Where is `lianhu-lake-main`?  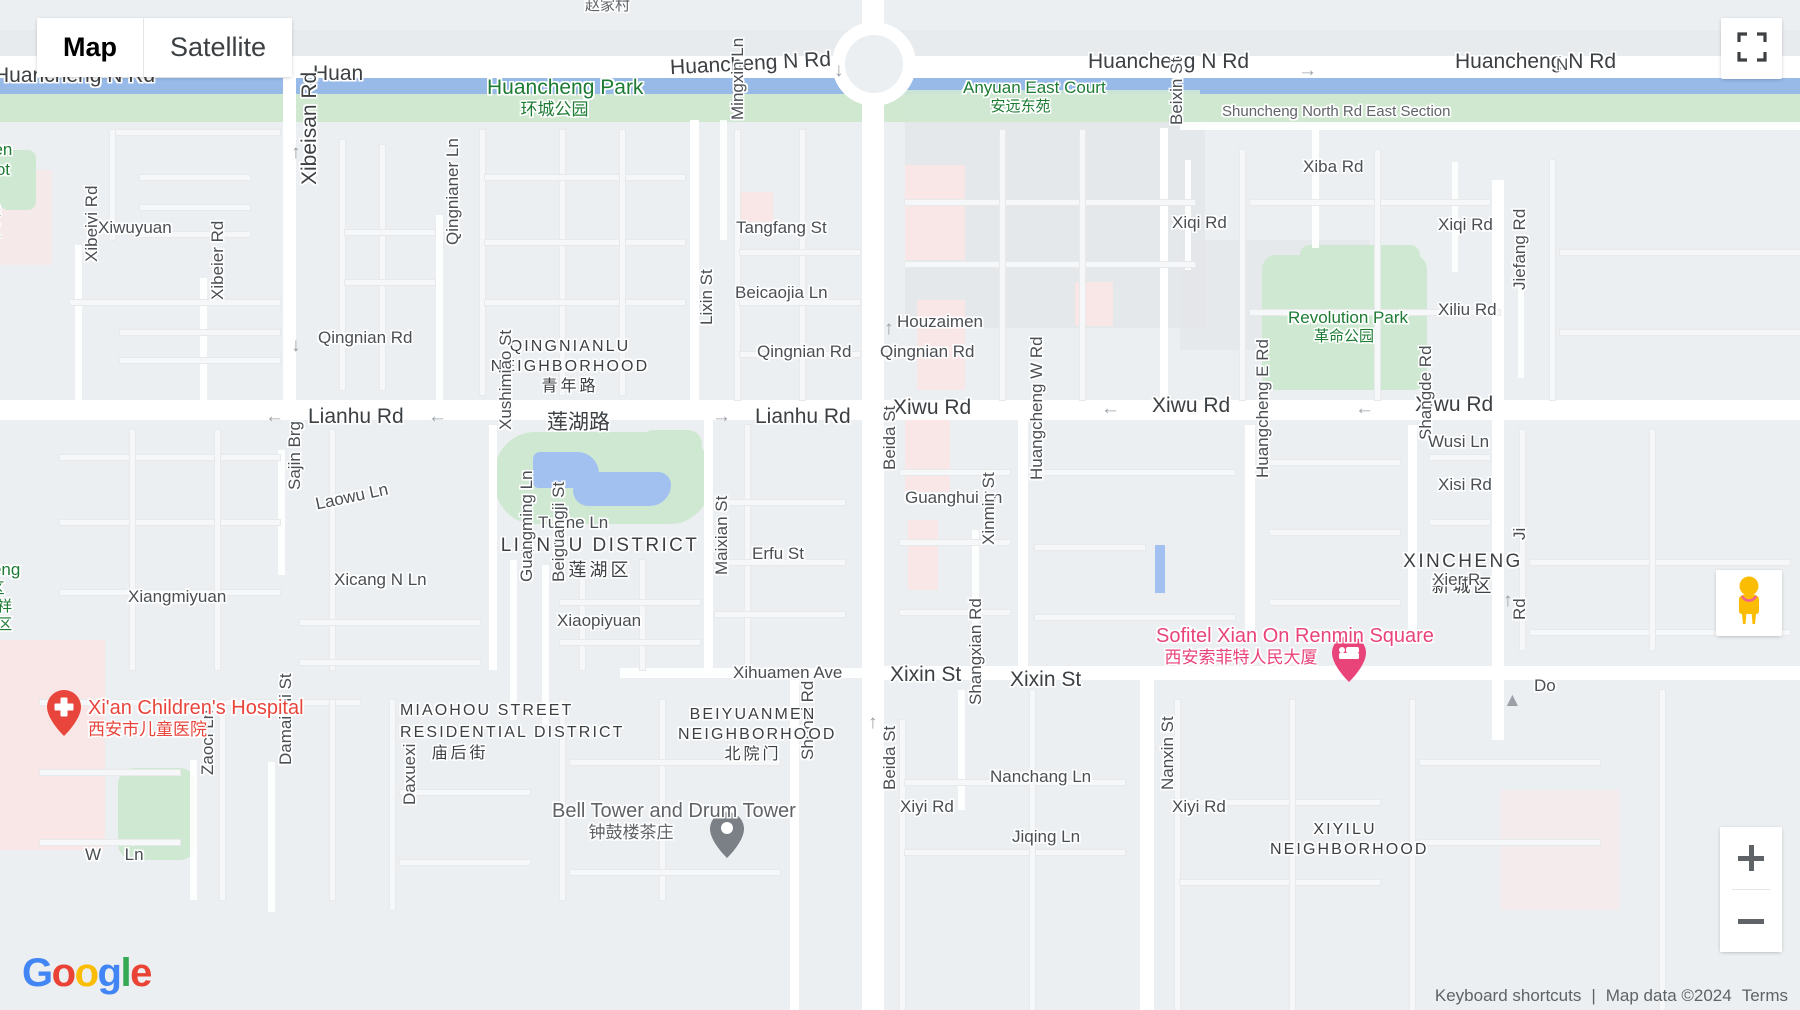
lianhu-lake-main is located at coordinates (622, 489).